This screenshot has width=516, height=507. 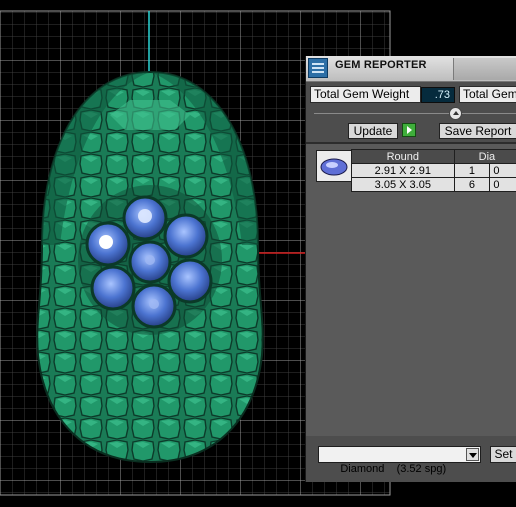 What do you see at coordinates (334, 166) in the screenshot?
I see `gem-shape-icon` at bounding box center [334, 166].